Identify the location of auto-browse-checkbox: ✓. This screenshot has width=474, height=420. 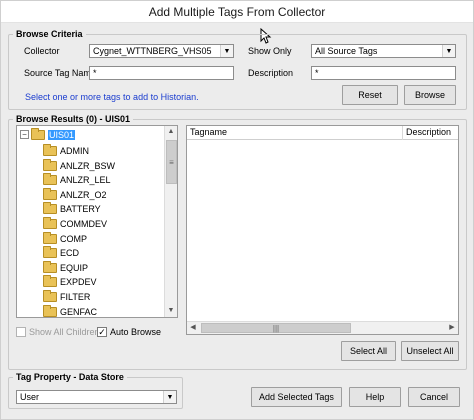
(102, 332).